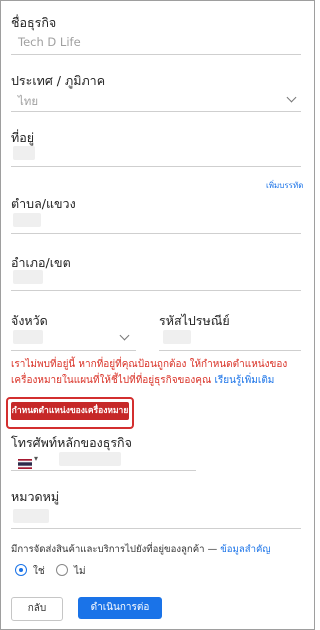 The image size is (320, 630). Describe the element at coordinates (29, 320) in the screenshot. I see `province-label: จังหวัด` at that location.